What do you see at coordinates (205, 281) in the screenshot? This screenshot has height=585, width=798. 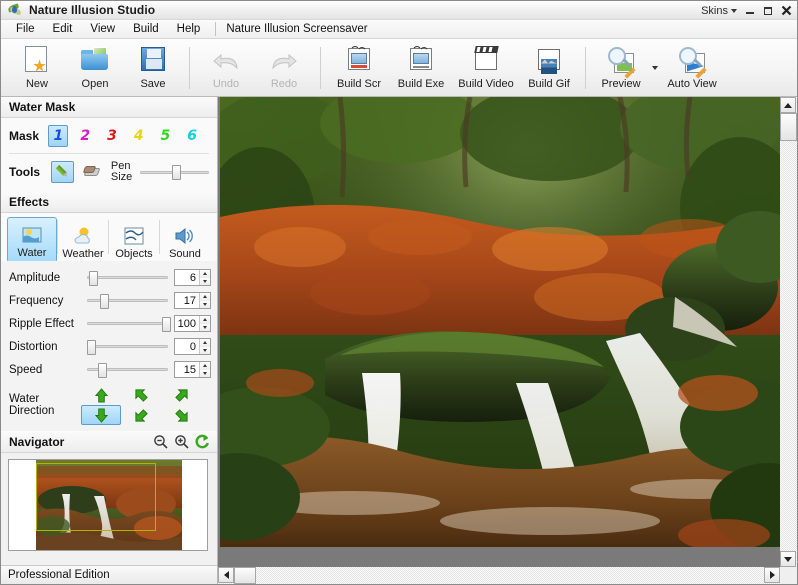 I see `amplitude-down-icon` at bounding box center [205, 281].